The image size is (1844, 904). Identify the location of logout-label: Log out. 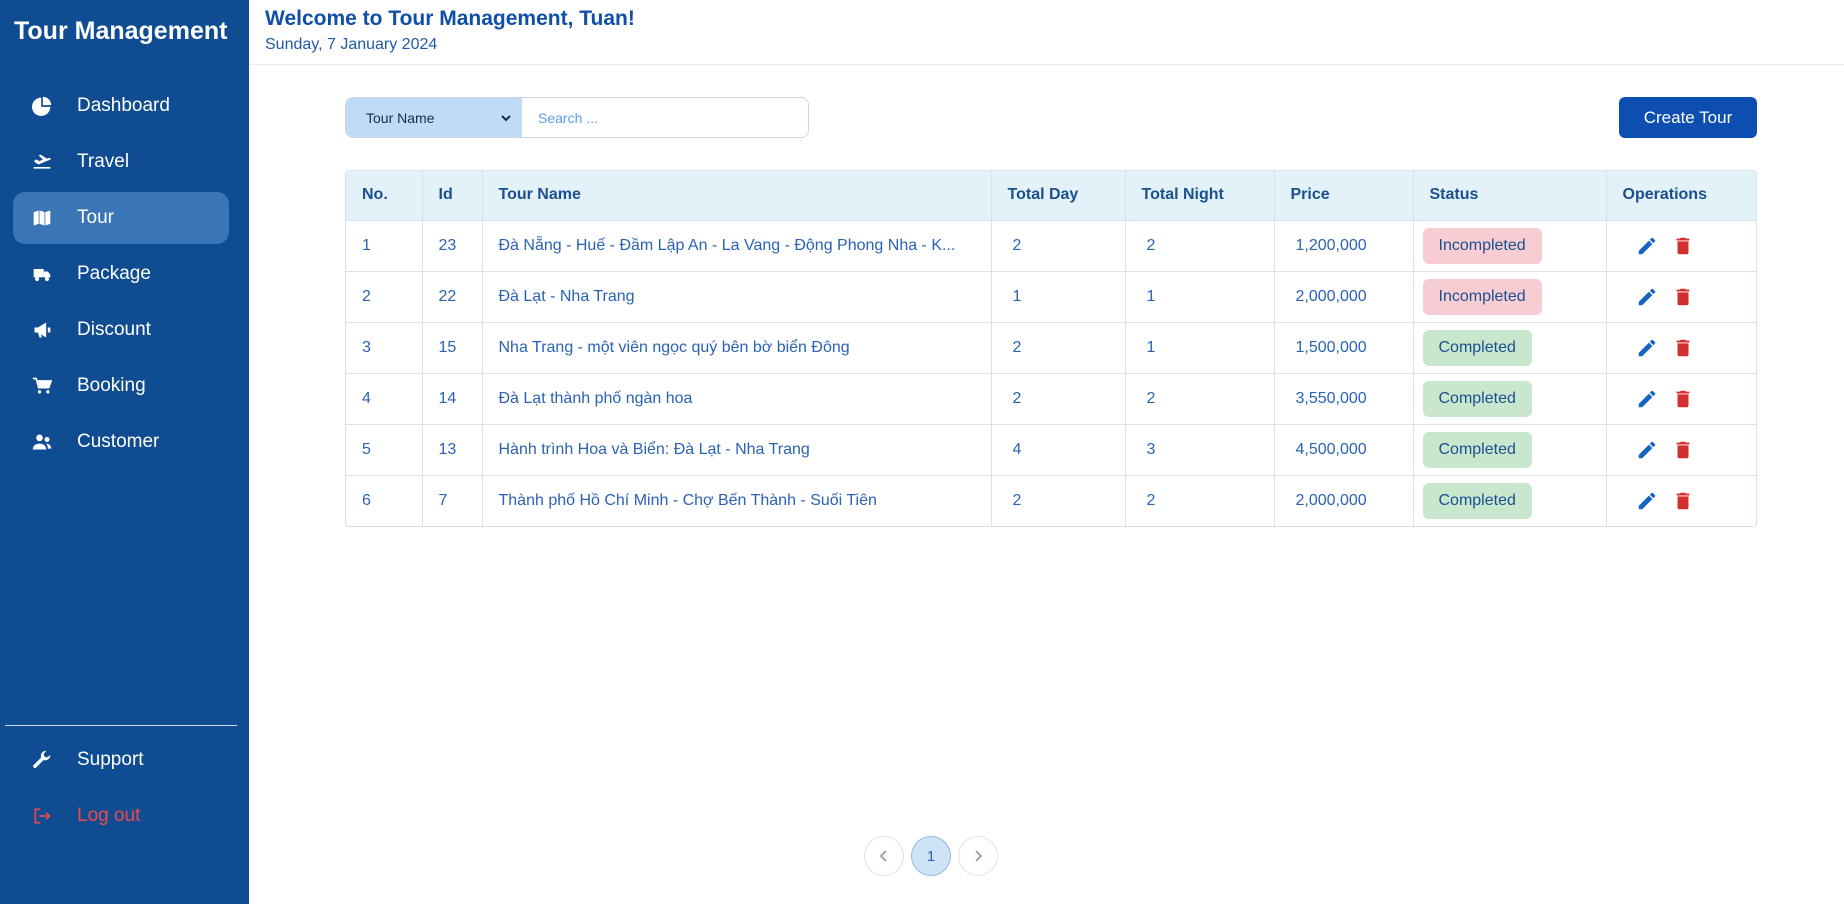
(109, 815).